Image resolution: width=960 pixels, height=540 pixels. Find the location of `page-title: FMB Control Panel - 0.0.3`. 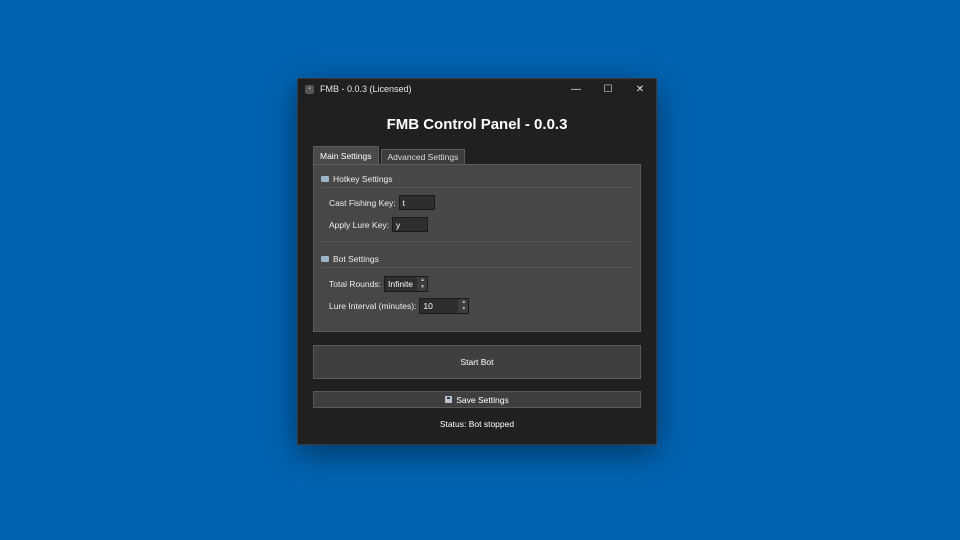

page-title: FMB Control Panel - 0.0.3 is located at coordinates (477, 124).